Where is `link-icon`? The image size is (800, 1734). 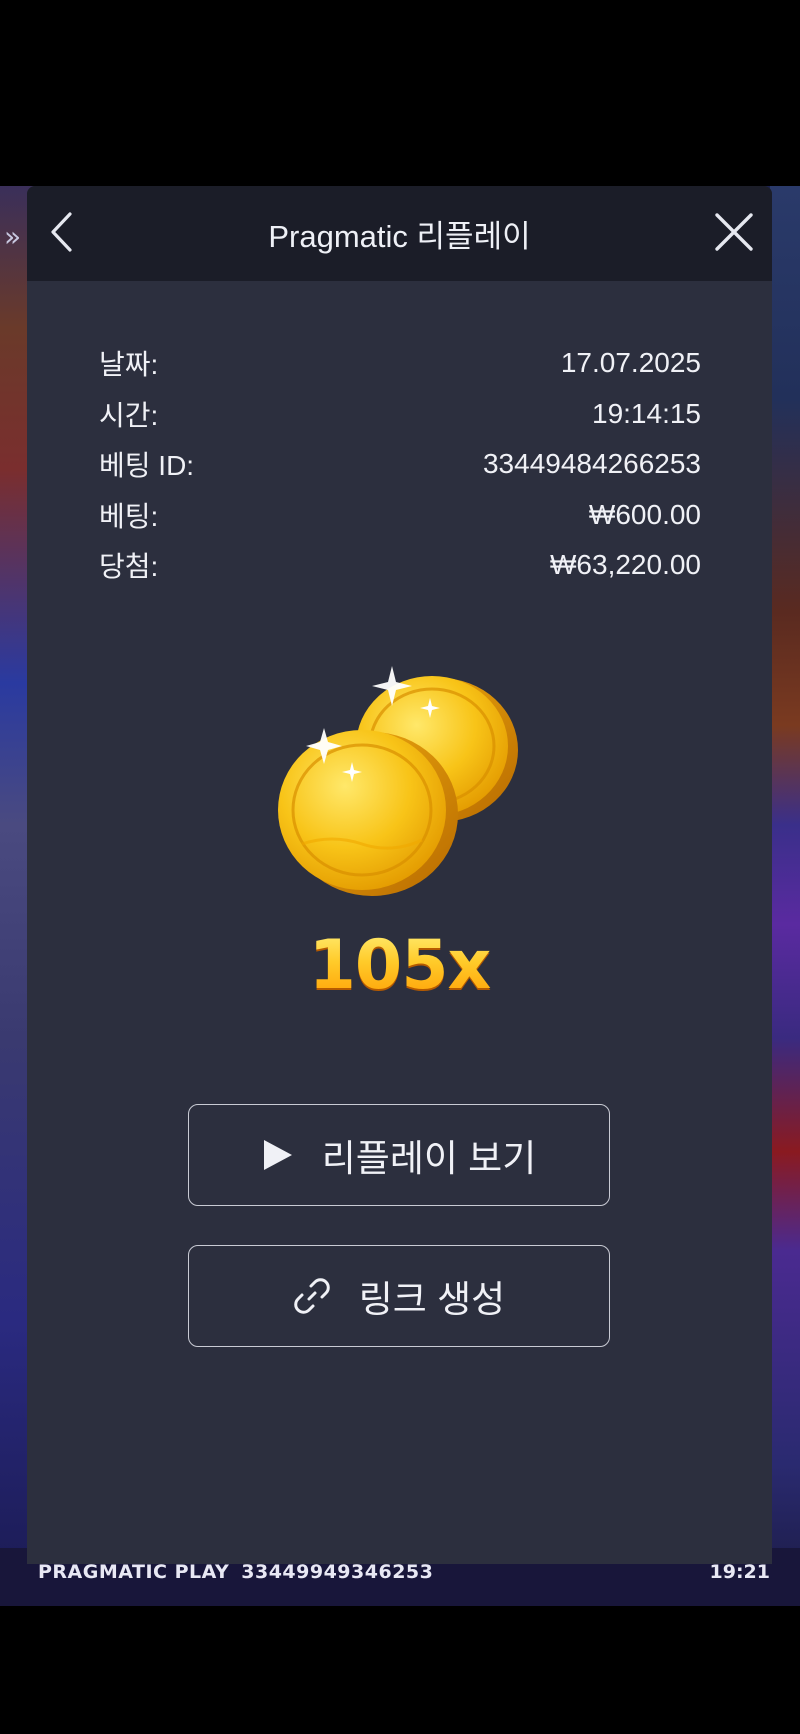
link-icon is located at coordinates (312, 1296).